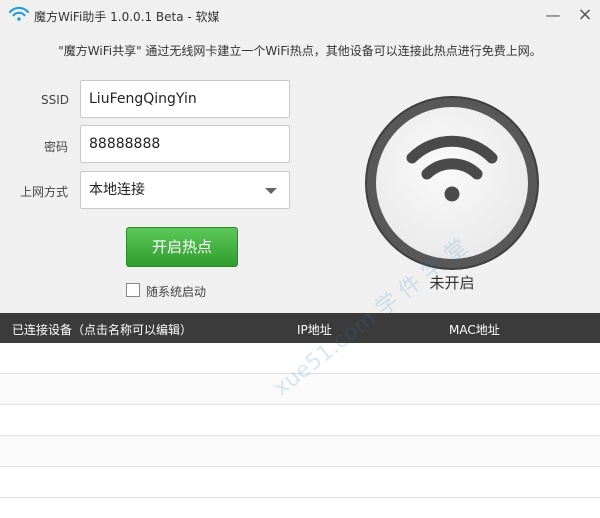 The height and width of the screenshot is (518, 600). Describe the element at coordinates (44, 192) in the screenshot. I see `connection-mode-label: 上网方式` at that location.